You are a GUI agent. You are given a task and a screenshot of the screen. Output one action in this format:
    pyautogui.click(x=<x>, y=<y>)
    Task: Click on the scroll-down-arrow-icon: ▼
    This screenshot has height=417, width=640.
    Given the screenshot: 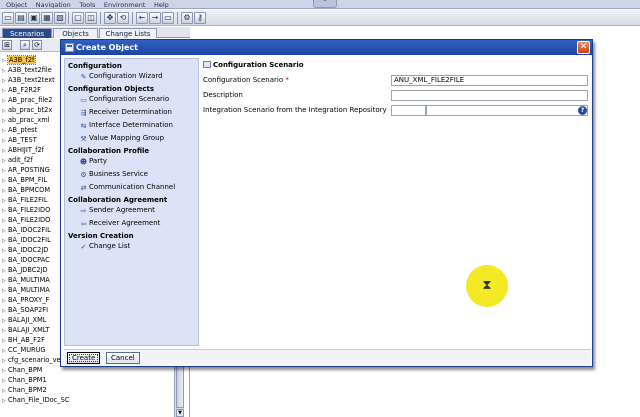 What is the action you would take?
    pyautogui.click(x=180, y=413)
    